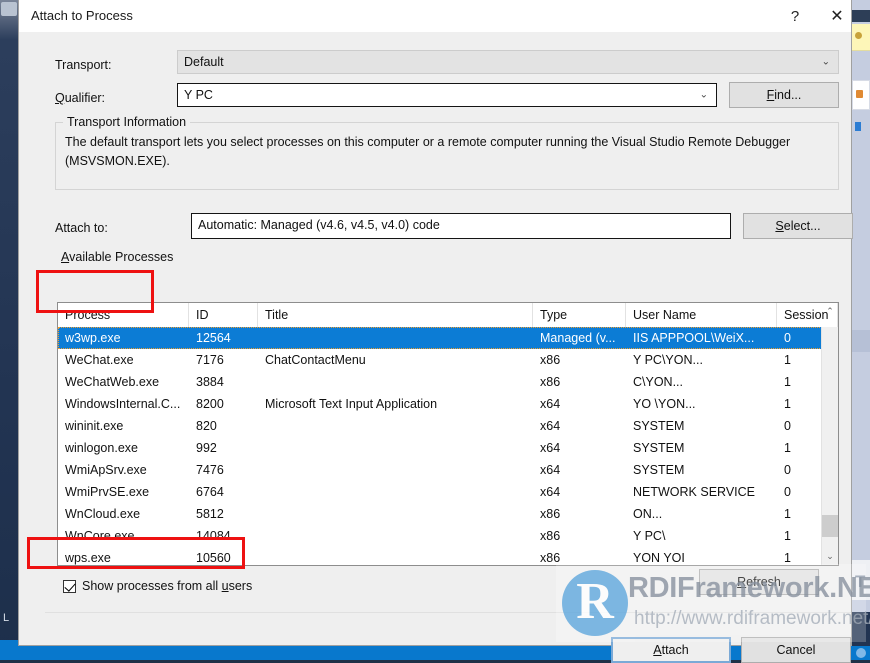 The height and width of the screenshot is (663, 870). Describe the element at coordinates (223, 514) in the screenshot. I see `cell-id: 5812` at that location.